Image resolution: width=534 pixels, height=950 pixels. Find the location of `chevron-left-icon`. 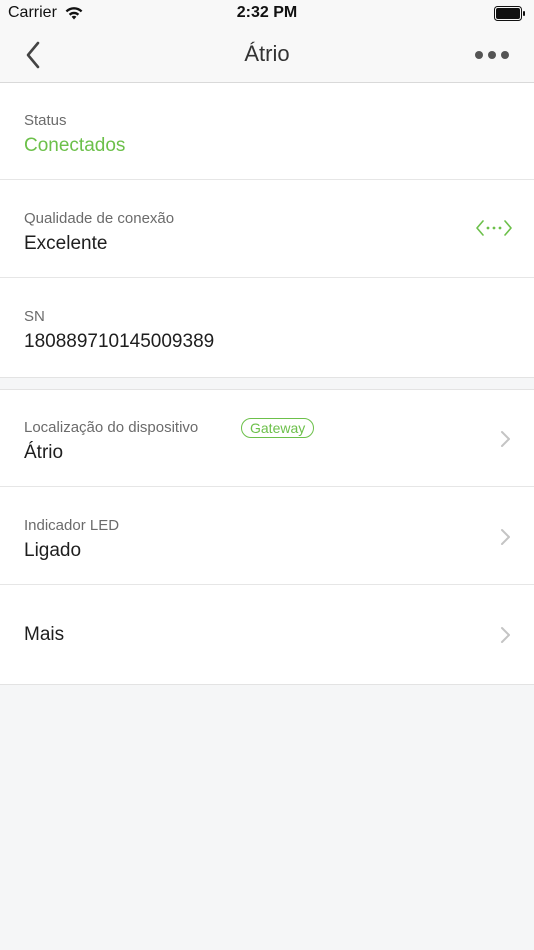

chevron-left-icon is located at coordinates (33, 55).